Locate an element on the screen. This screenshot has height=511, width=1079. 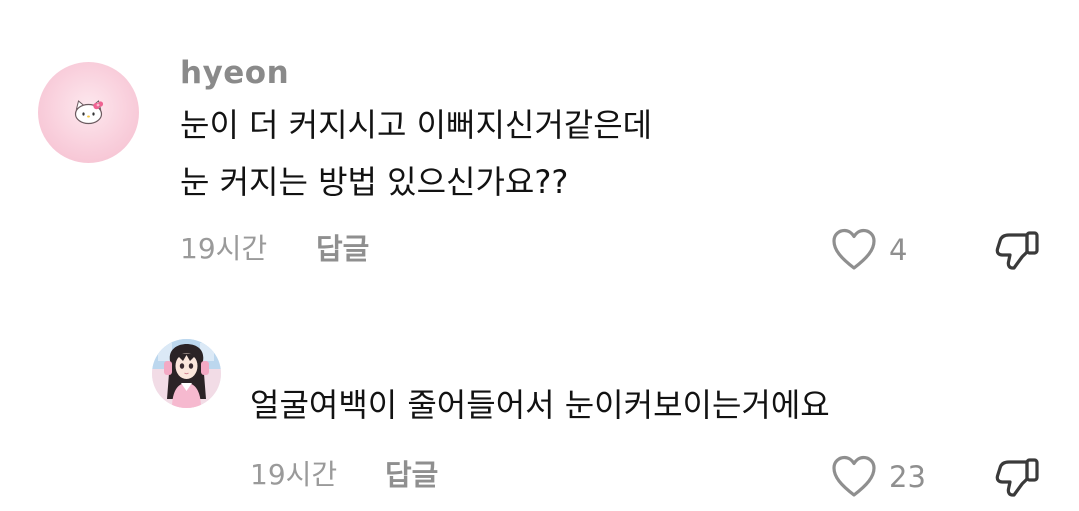
comment-text-line: 눈 커지는 방법 있으신가요?? is located at coordinates (374, 182).